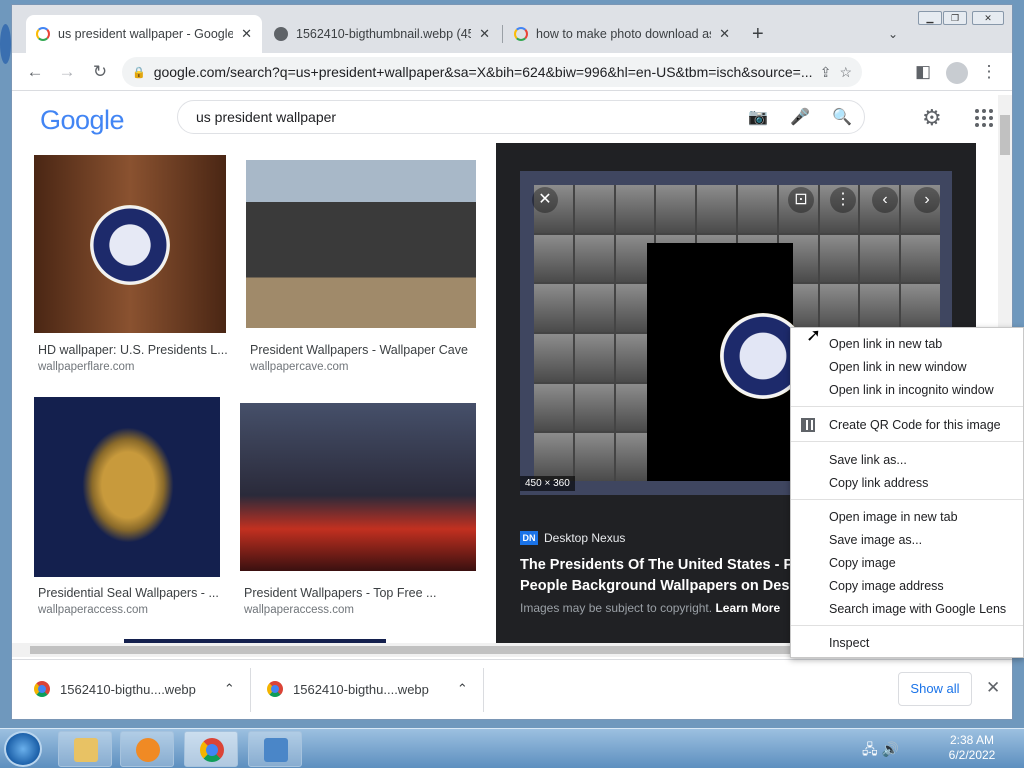 The image size is (1024, 768). I want to click on new-tab-button: +, so click(758, 34).